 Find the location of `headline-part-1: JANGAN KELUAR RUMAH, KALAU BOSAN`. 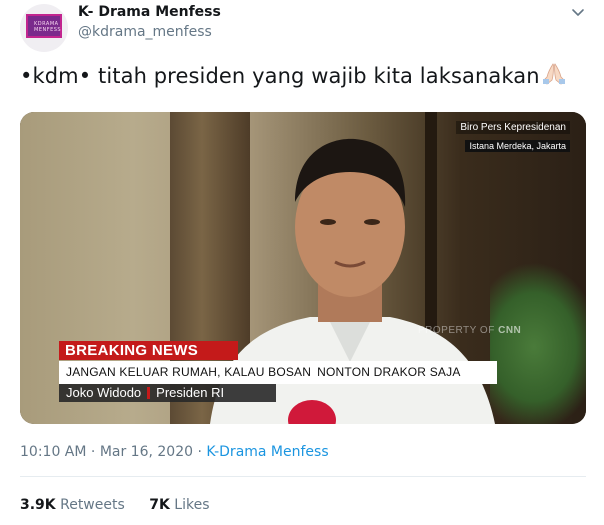

headline-part-1: JANGAN KELUAR RUMAH, KALAU BOSAN is located at coordinates (189, 372).